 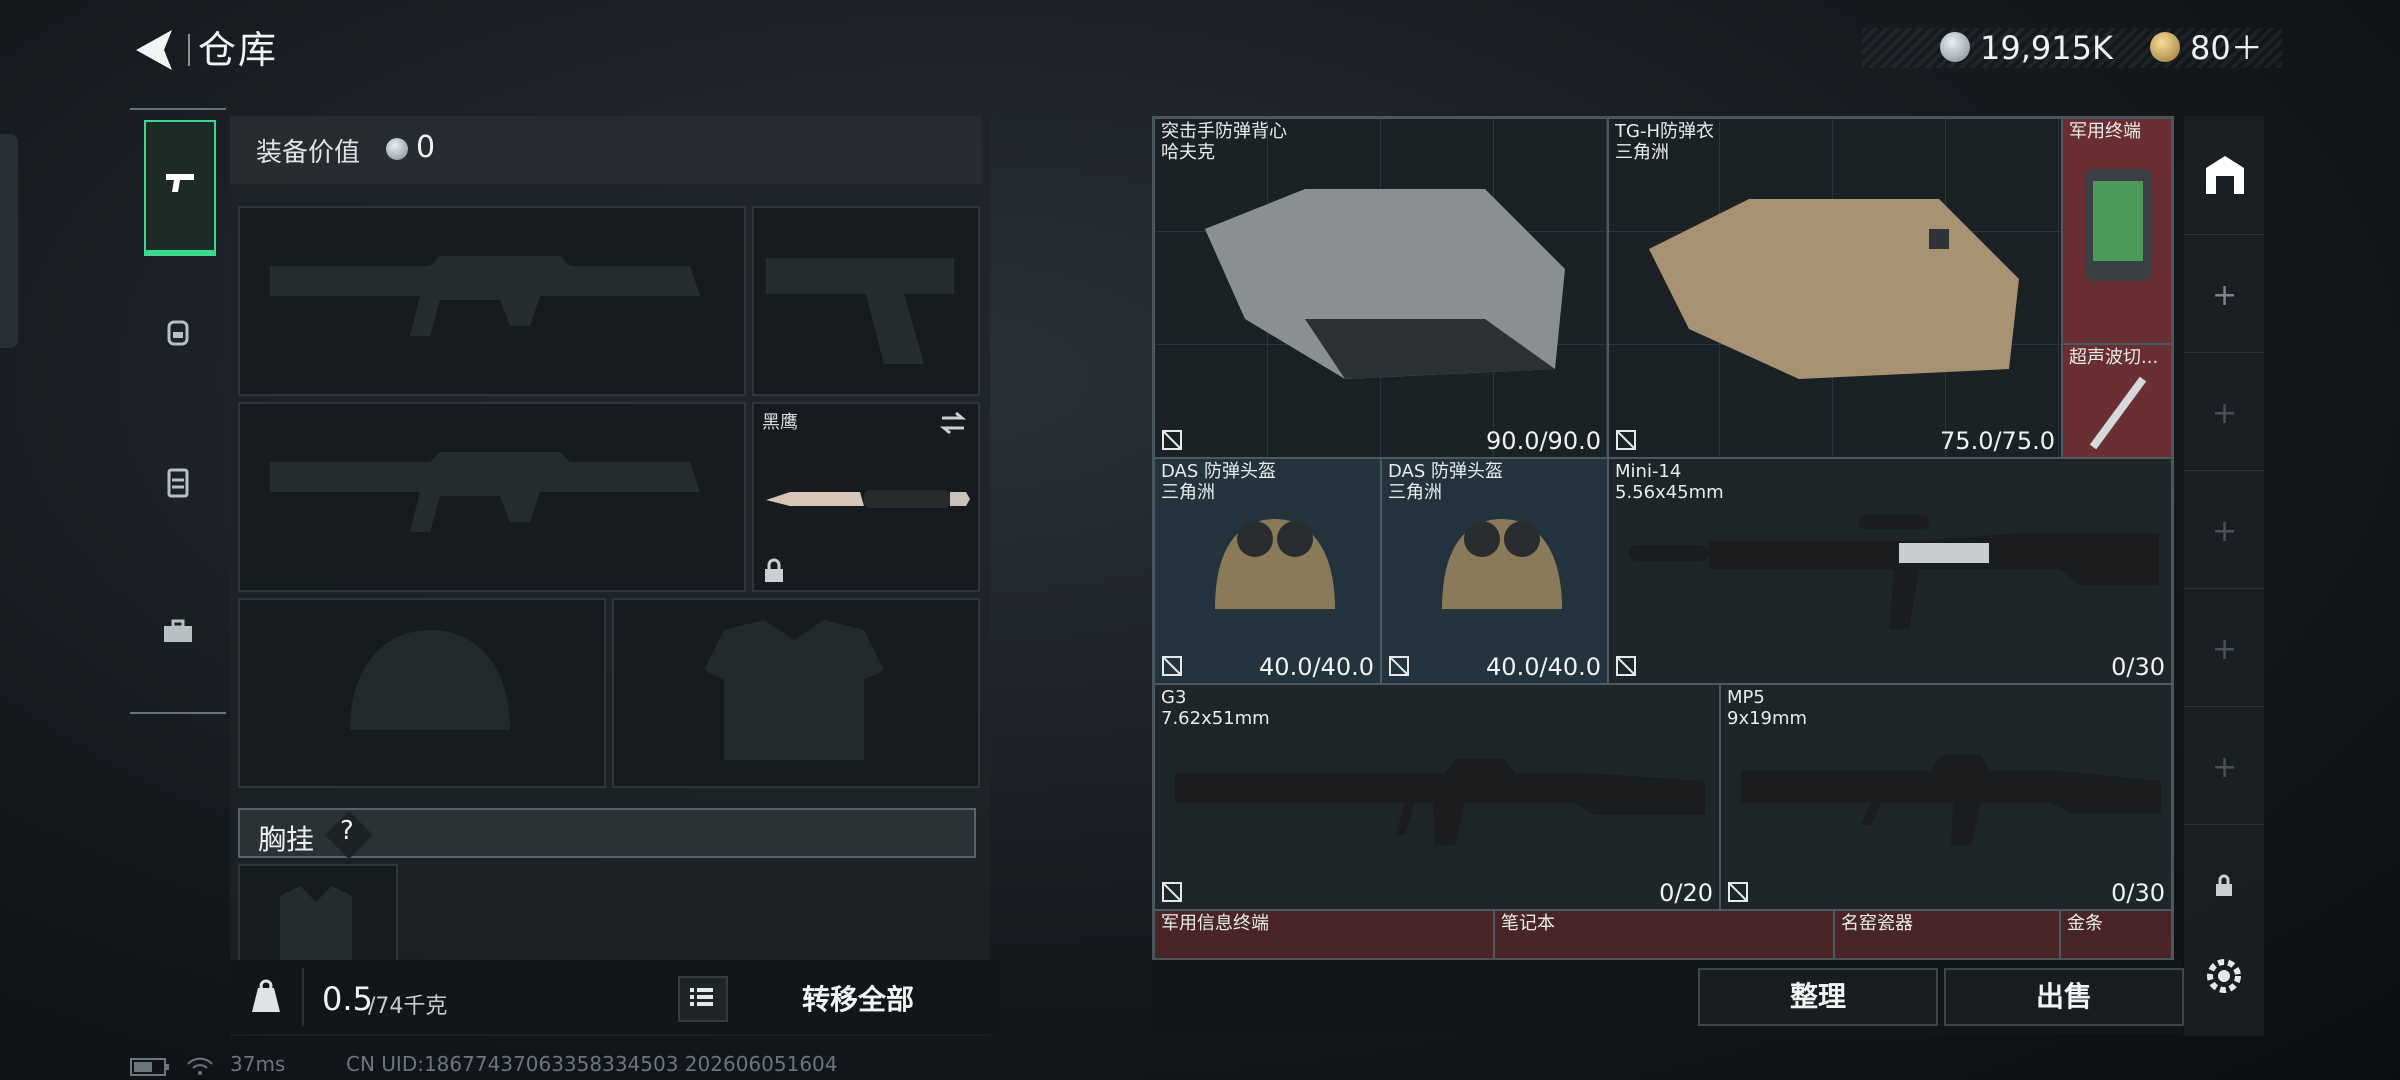 I want to click on item-name: DAS 防弹头盔 三角洲, so click(x=1446, y=482).